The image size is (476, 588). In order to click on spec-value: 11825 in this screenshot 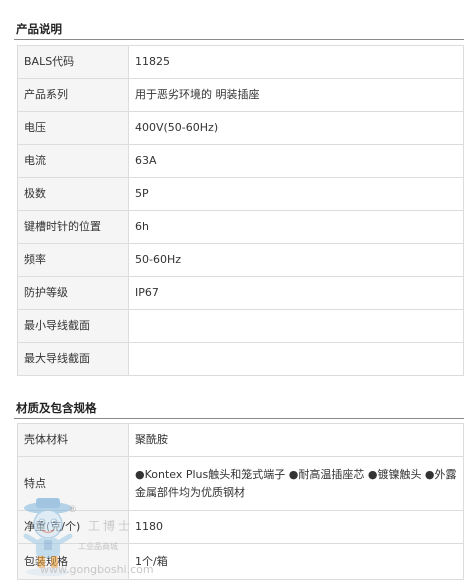, I will do `click(296, 62)`.